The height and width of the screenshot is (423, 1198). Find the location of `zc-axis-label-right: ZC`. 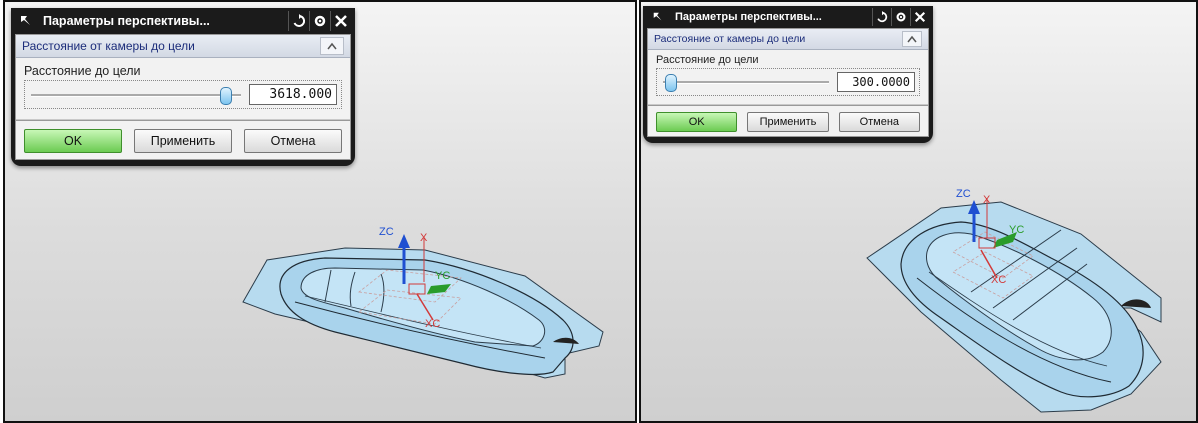

zc-axis-label-right: ZC is located at coordinates (963, 194).